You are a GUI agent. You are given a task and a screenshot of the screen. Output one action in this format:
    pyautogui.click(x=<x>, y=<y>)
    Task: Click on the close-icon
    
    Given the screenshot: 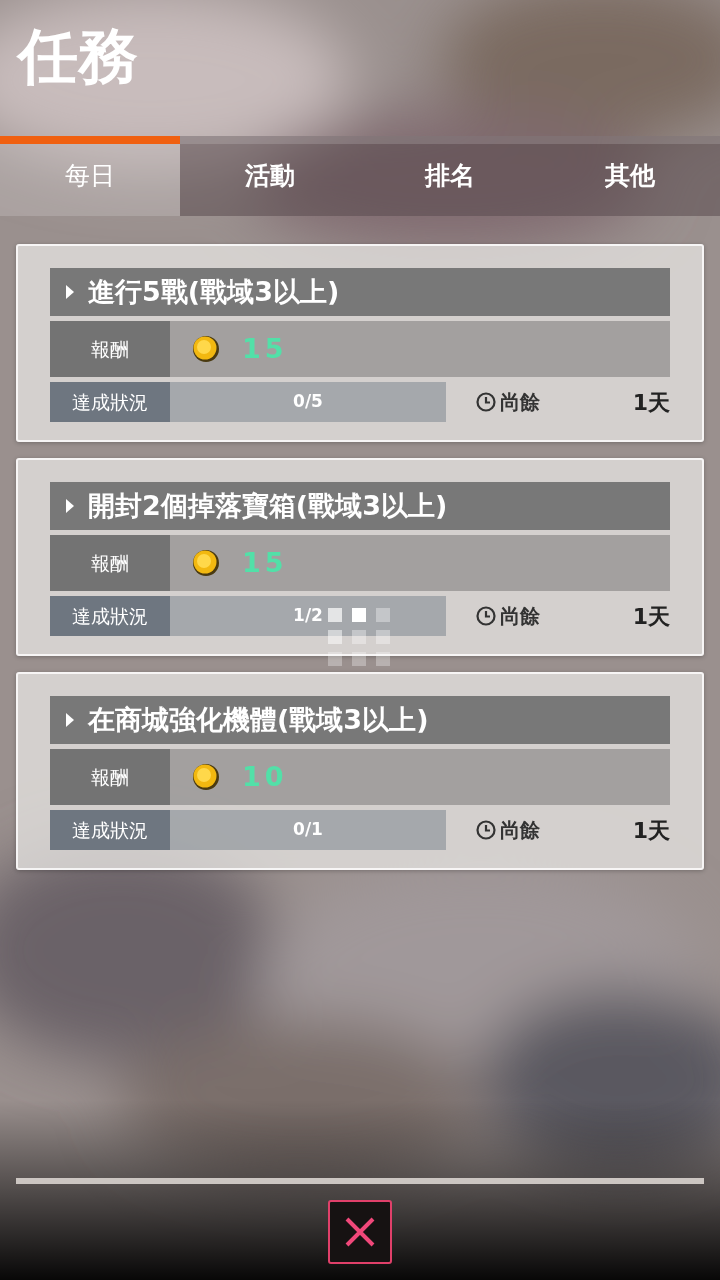 What is the action you would take?
    pyautogui.click(x=360, y=1232)
    